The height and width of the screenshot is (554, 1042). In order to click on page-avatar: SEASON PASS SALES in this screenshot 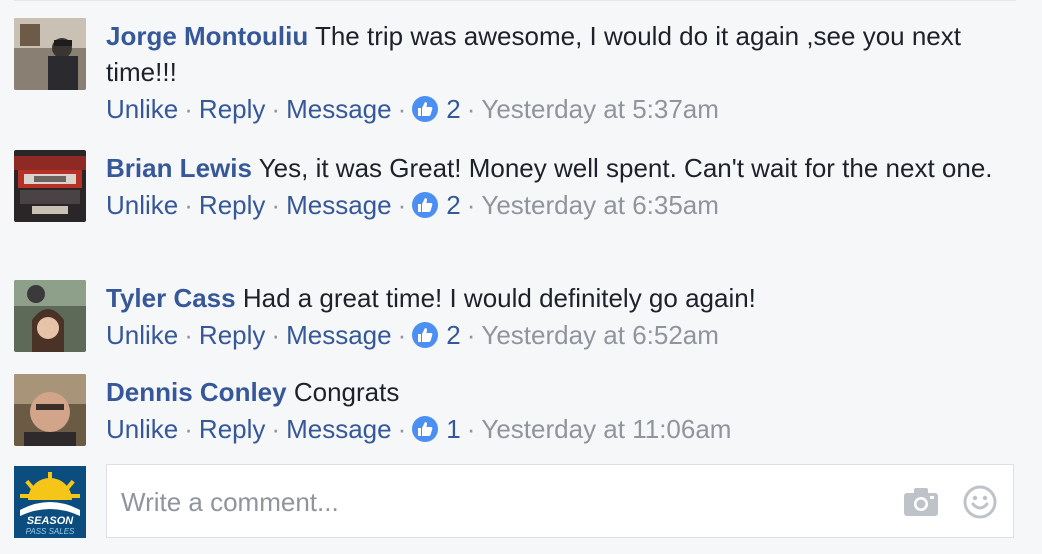, I will do `click(50, 502)`.